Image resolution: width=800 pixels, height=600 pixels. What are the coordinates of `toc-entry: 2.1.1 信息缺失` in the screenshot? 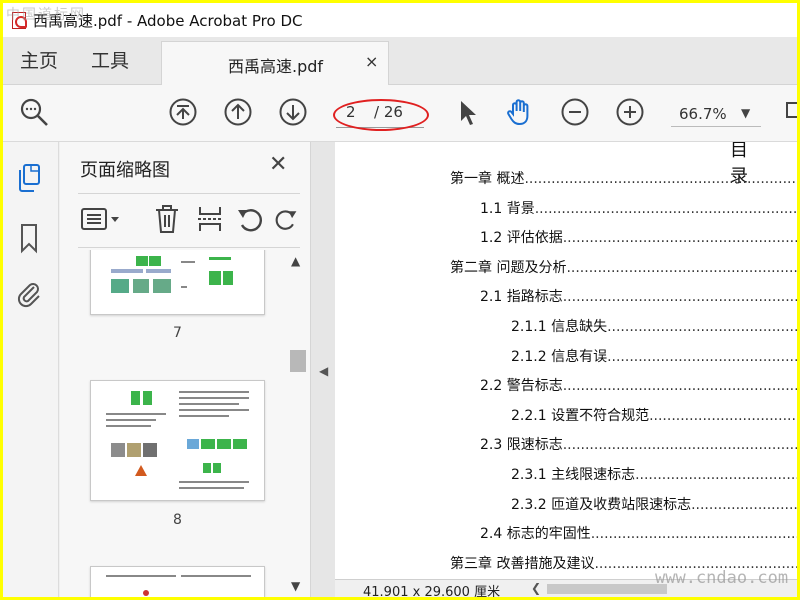 It's located at (654, 326).